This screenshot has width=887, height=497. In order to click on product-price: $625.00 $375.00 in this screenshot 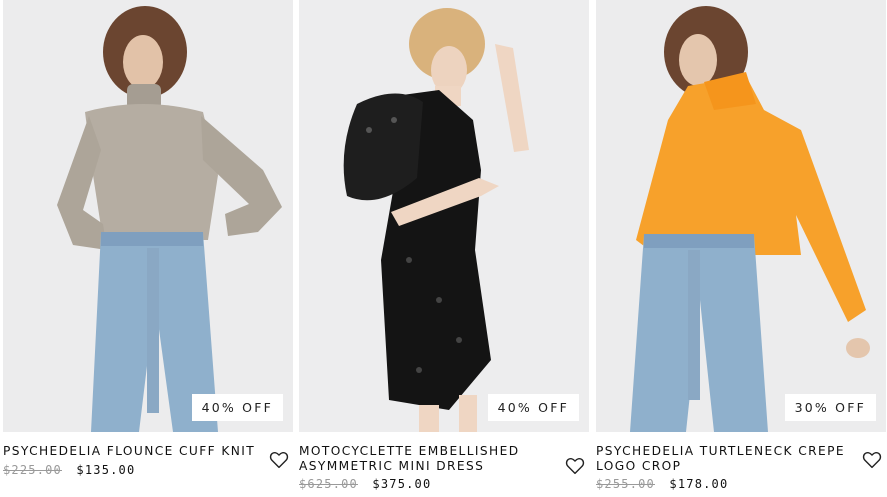, I will do `click(444, 484)`.